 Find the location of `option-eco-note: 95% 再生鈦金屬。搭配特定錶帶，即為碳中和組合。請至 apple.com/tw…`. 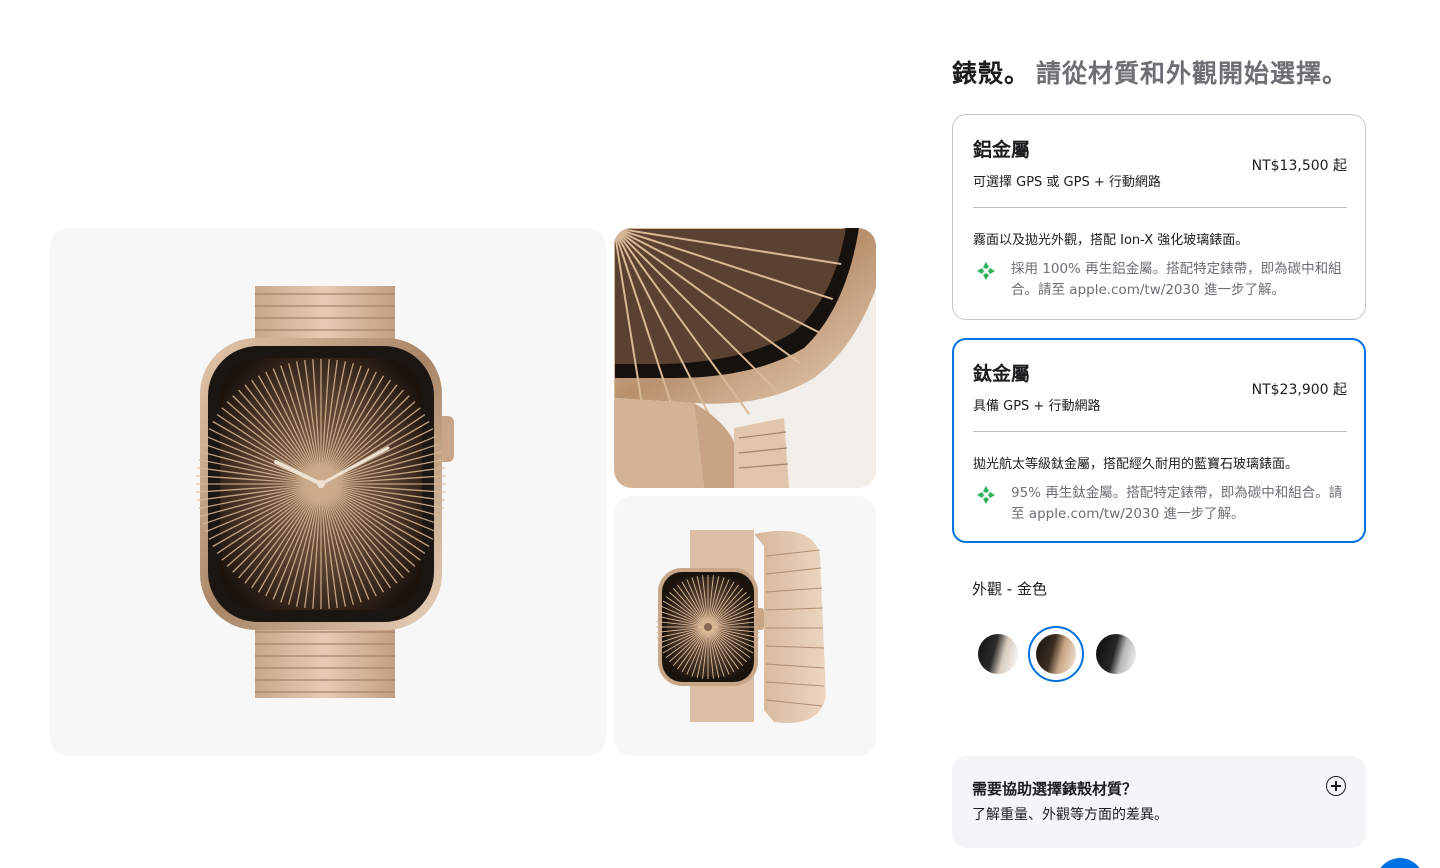

option-eco-note: 95% 再生鈦金屬。搭配特定錶帶，即為碳中和組合。請至 apple.com/tw… is located at coordinates (1161, 504).